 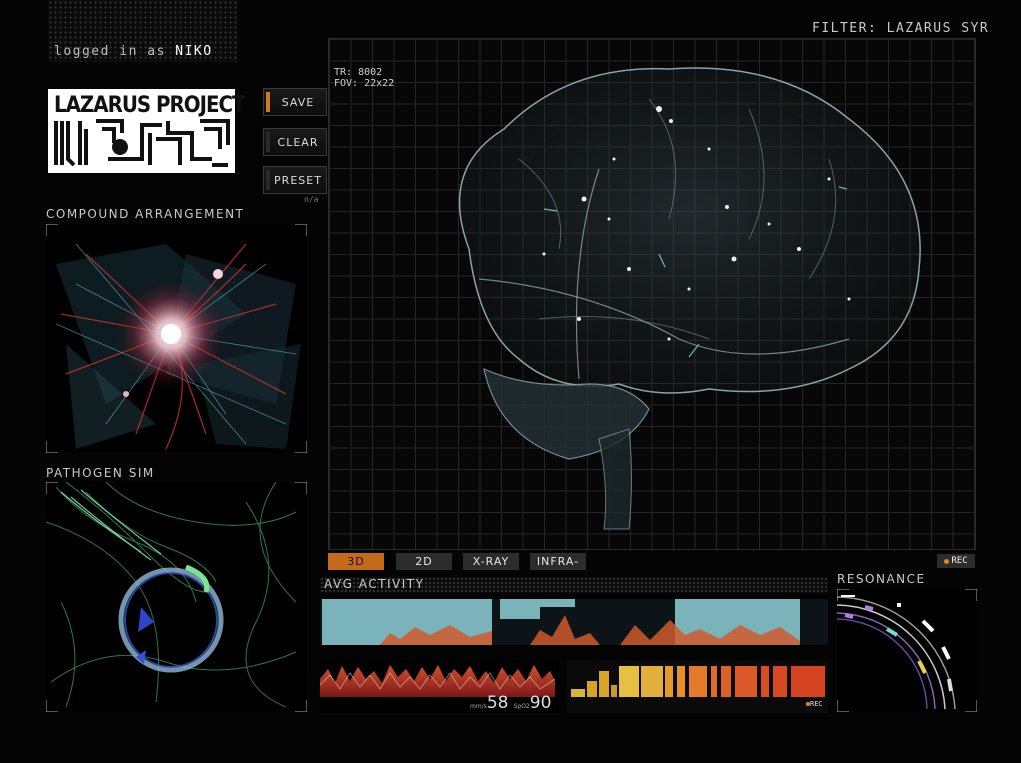 What do you see at coordinates (510, 703) in the screenshot?
I see `vitals-readout: mm/s58 SpO290` at bounding box center [510, 703].